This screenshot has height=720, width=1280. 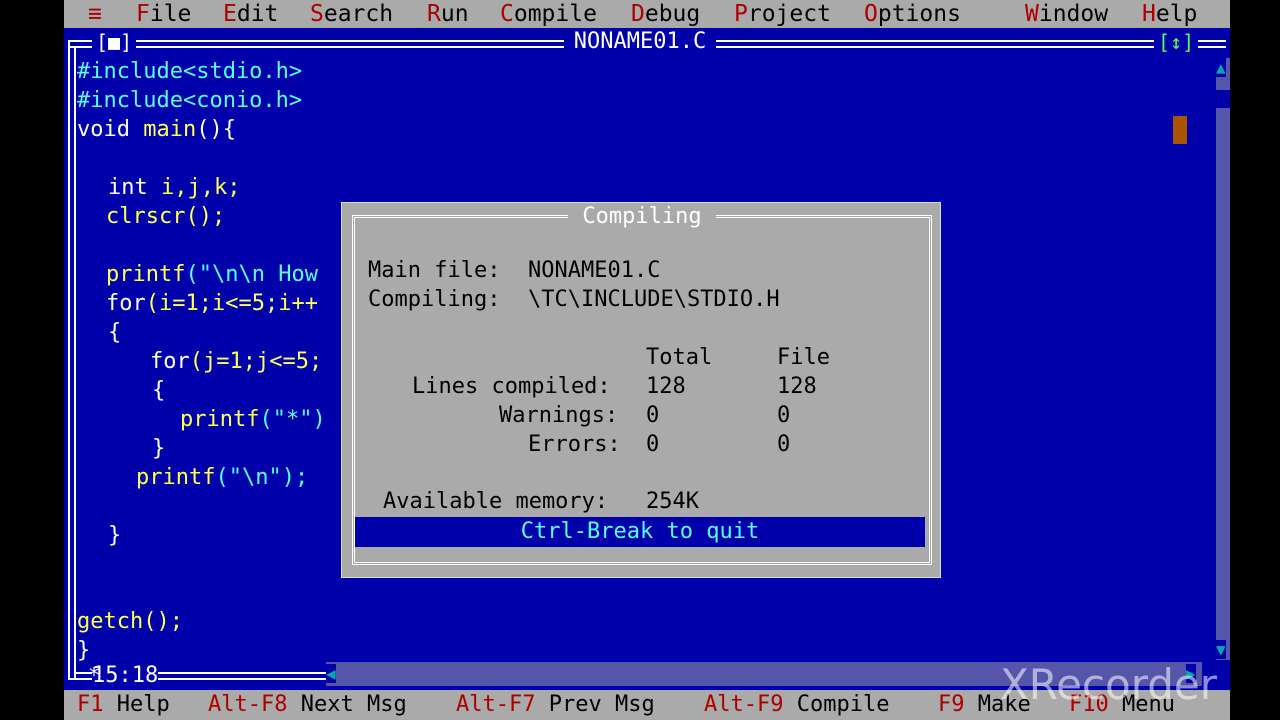 I want to click on lines-compiled-total: 128, so click(x=666, y=386).